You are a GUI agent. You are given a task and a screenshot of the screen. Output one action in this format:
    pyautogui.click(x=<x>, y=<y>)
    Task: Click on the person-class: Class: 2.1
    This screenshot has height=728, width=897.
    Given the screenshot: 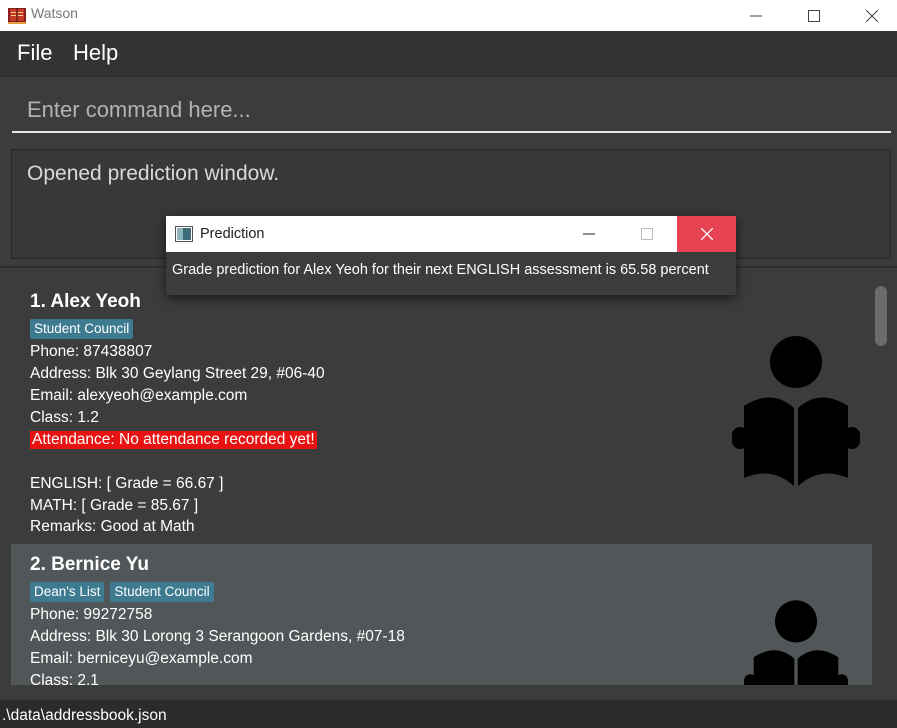 What is the action you would take?
    pyautogui.click(x=64, y=678)
    